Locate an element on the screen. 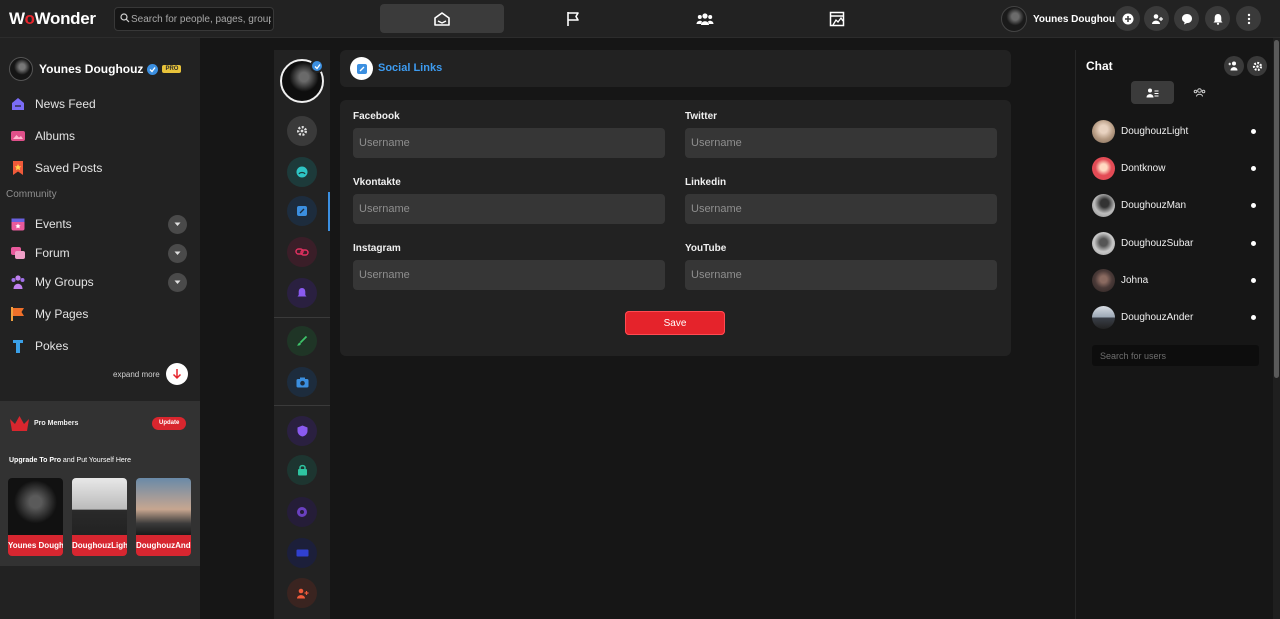 This screenshot has width=1280, height=619. settings-nav-password is located at coordinates (302, 470).